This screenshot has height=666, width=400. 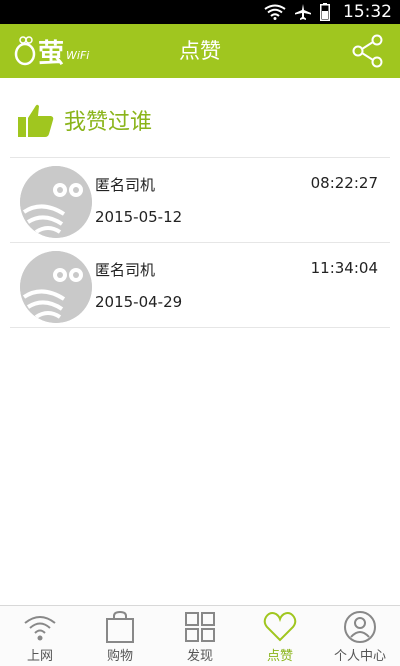 I want to click on thumbs-up-icon, so click(x=36, y=120).